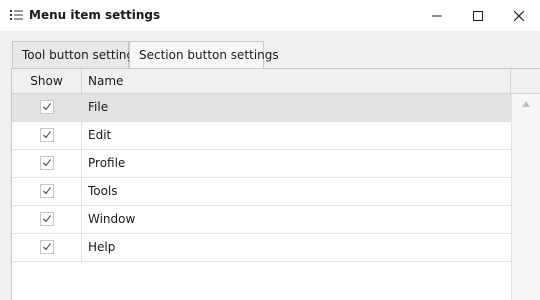 This screenshot has height=300, width=540. I want to click on table-row: Window, so click(261, 220).